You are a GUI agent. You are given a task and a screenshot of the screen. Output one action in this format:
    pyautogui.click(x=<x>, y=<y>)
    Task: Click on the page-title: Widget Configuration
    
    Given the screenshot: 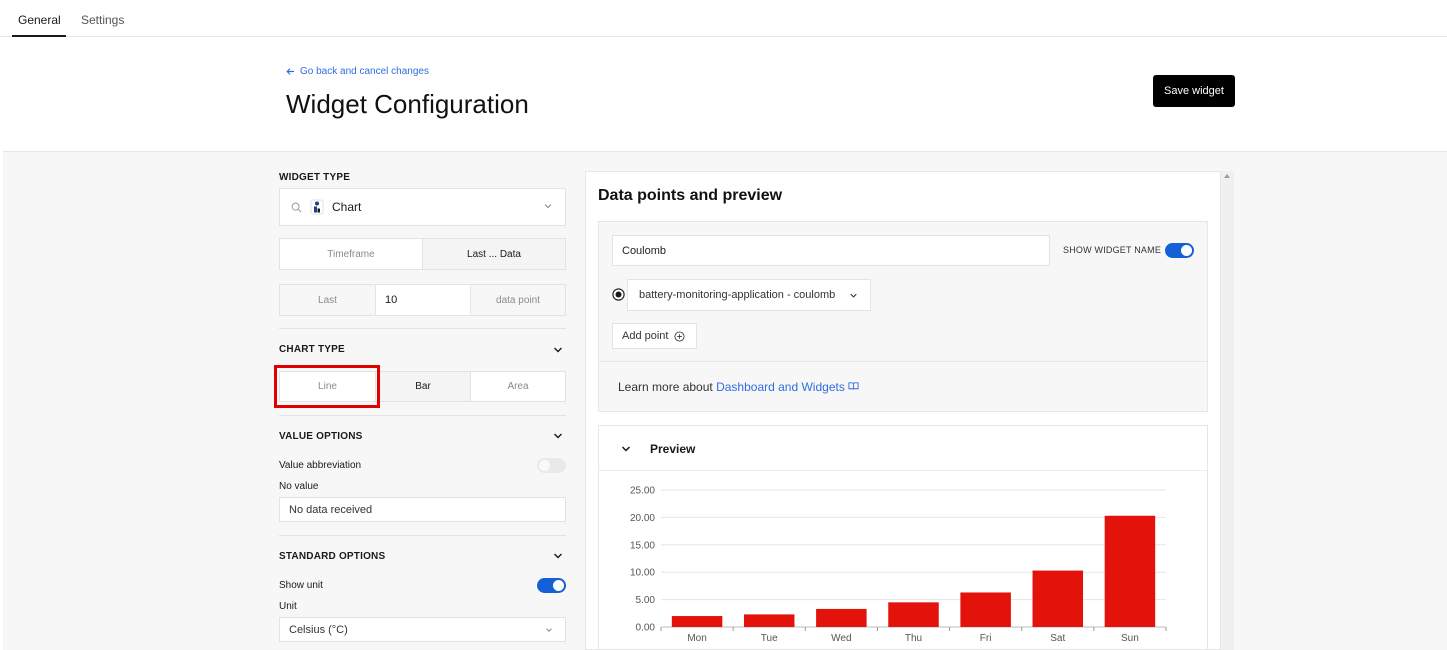 What is the action you would take?
    pyautogui.click(x=407, y=104)
    